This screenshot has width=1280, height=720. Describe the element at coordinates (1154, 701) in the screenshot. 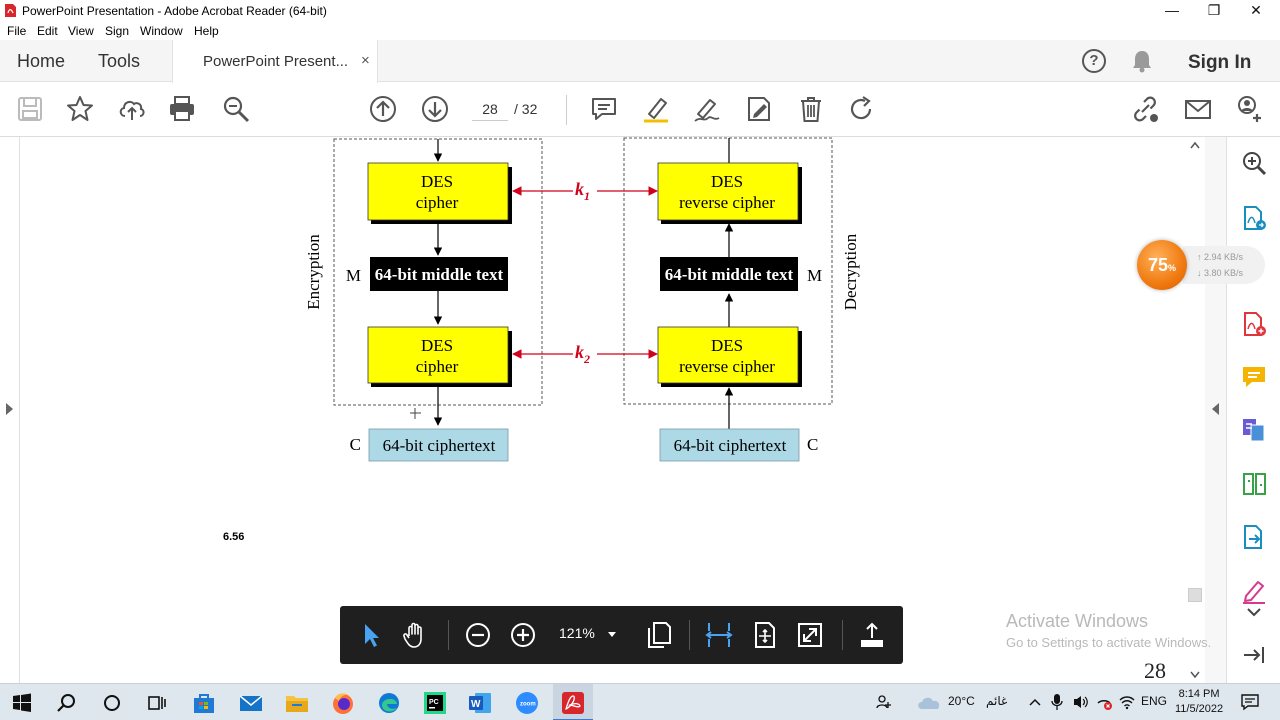

I see `language-indicator: ENG` at that location.